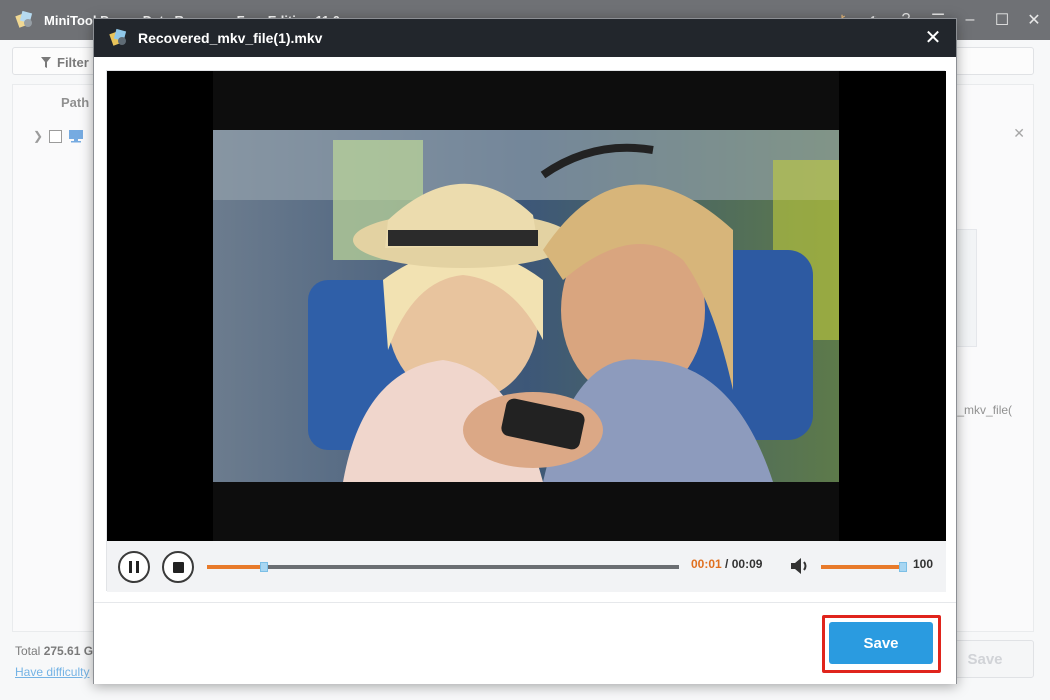  I want to click on time-display: 00:01 / 00:09, so click(727, 564).